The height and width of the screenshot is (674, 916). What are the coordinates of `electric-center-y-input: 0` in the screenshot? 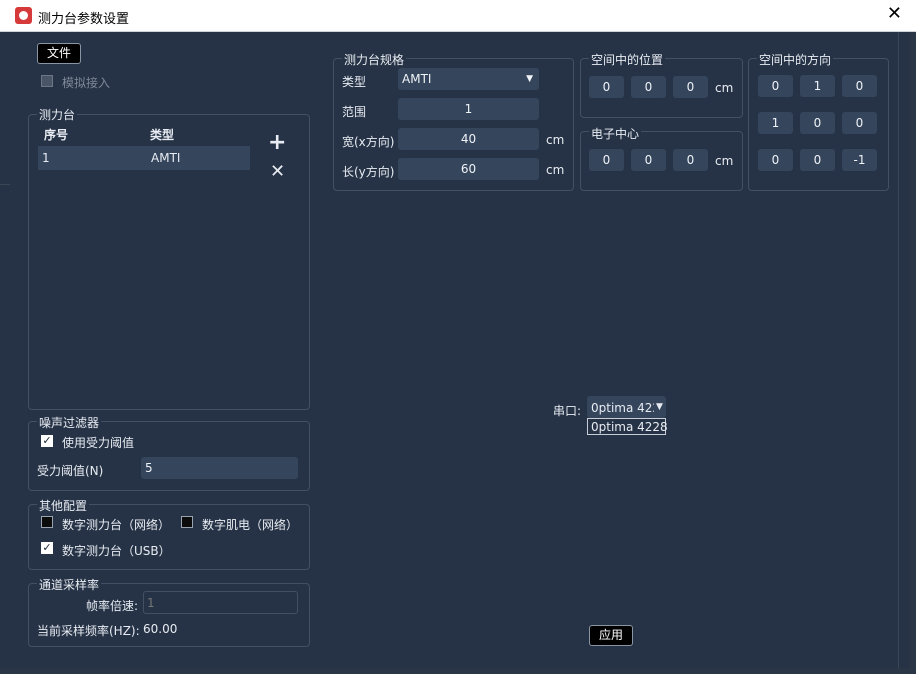 It's located at (648, 160).